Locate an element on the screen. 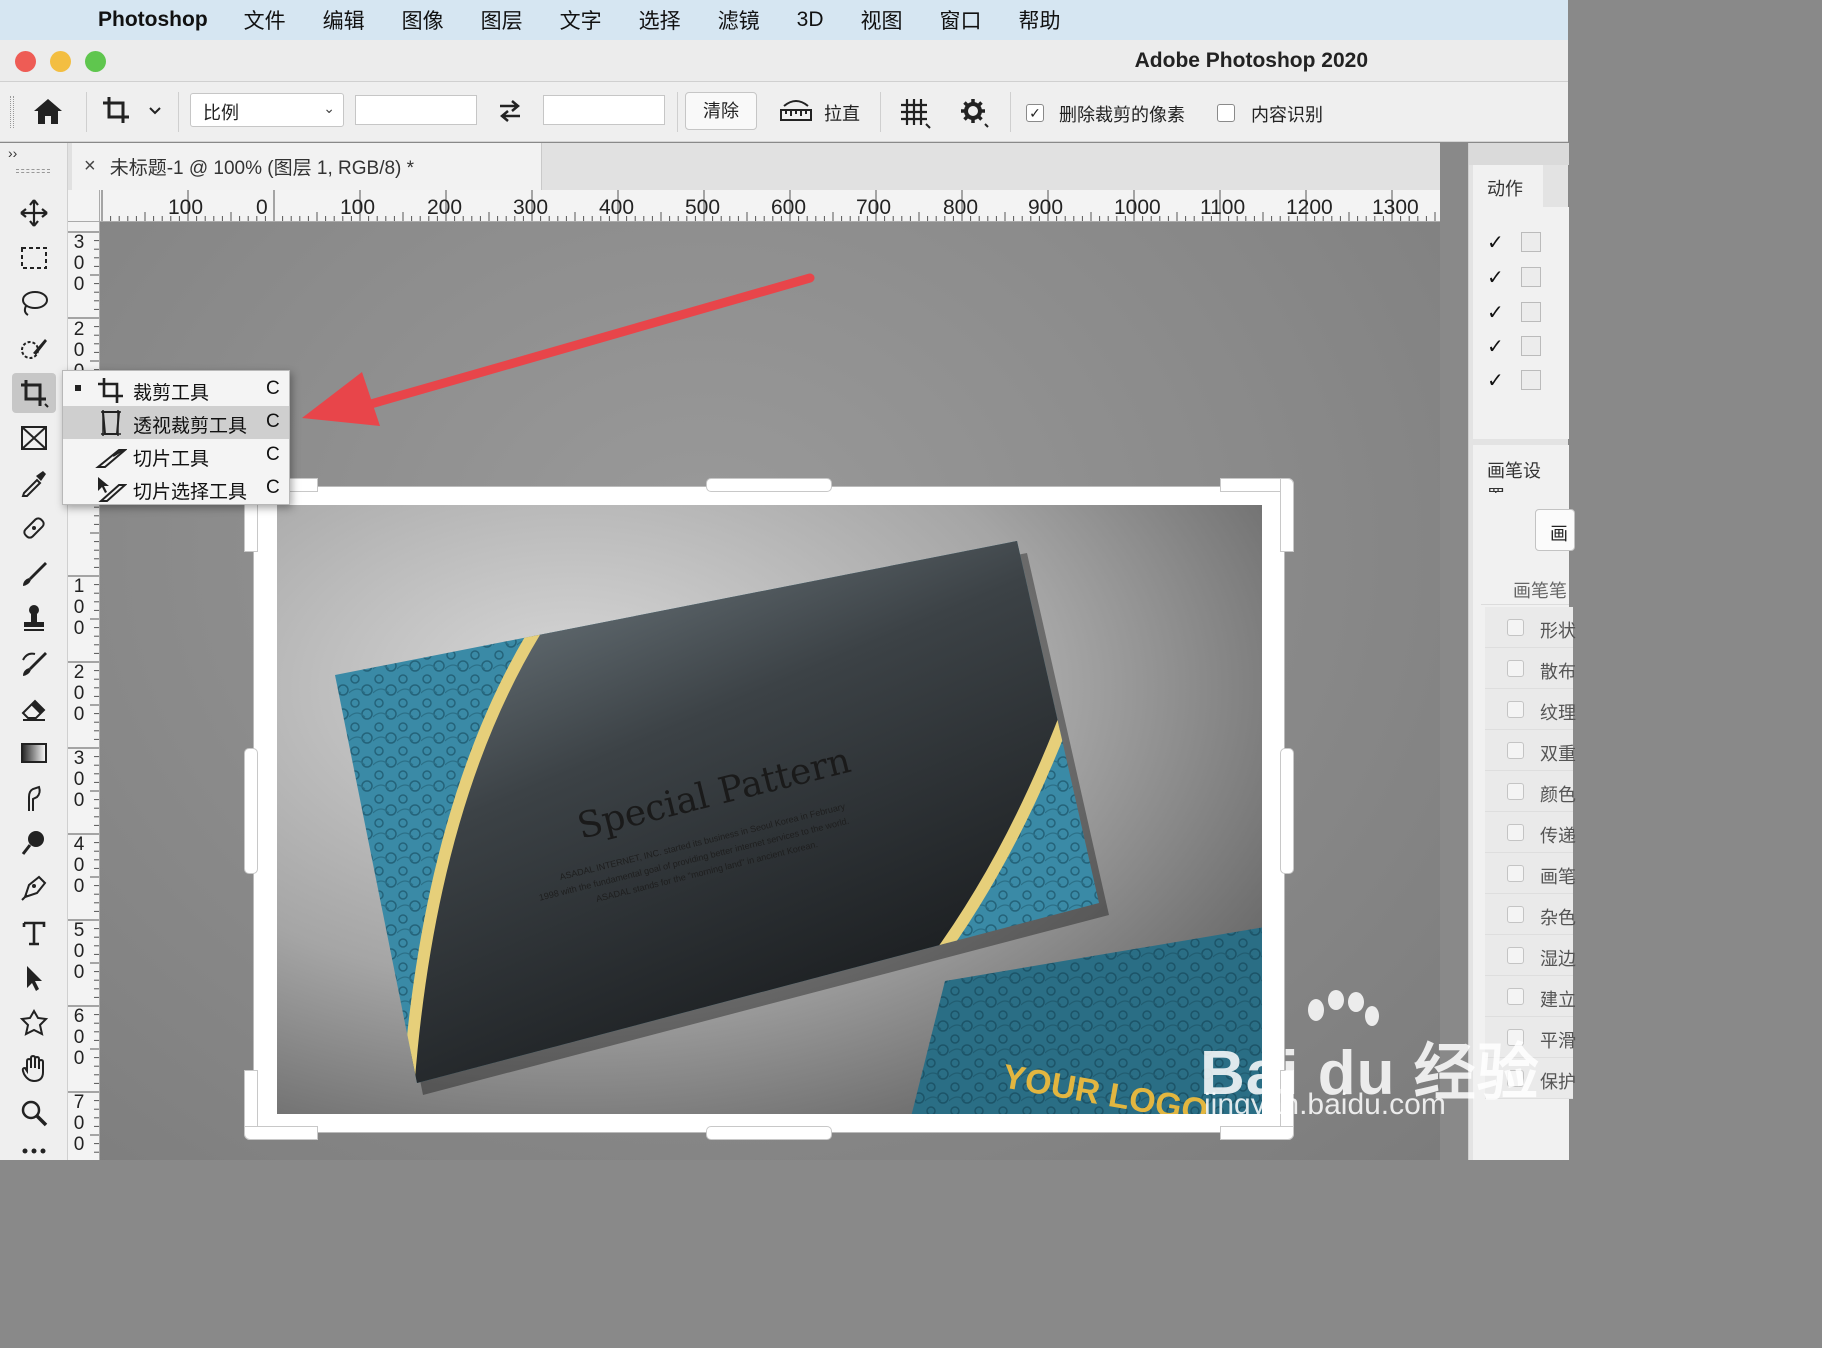 The height and width of the screenshot is (1348, 1822). healing-brush-tool-icon is located at coordinates (34, 528).